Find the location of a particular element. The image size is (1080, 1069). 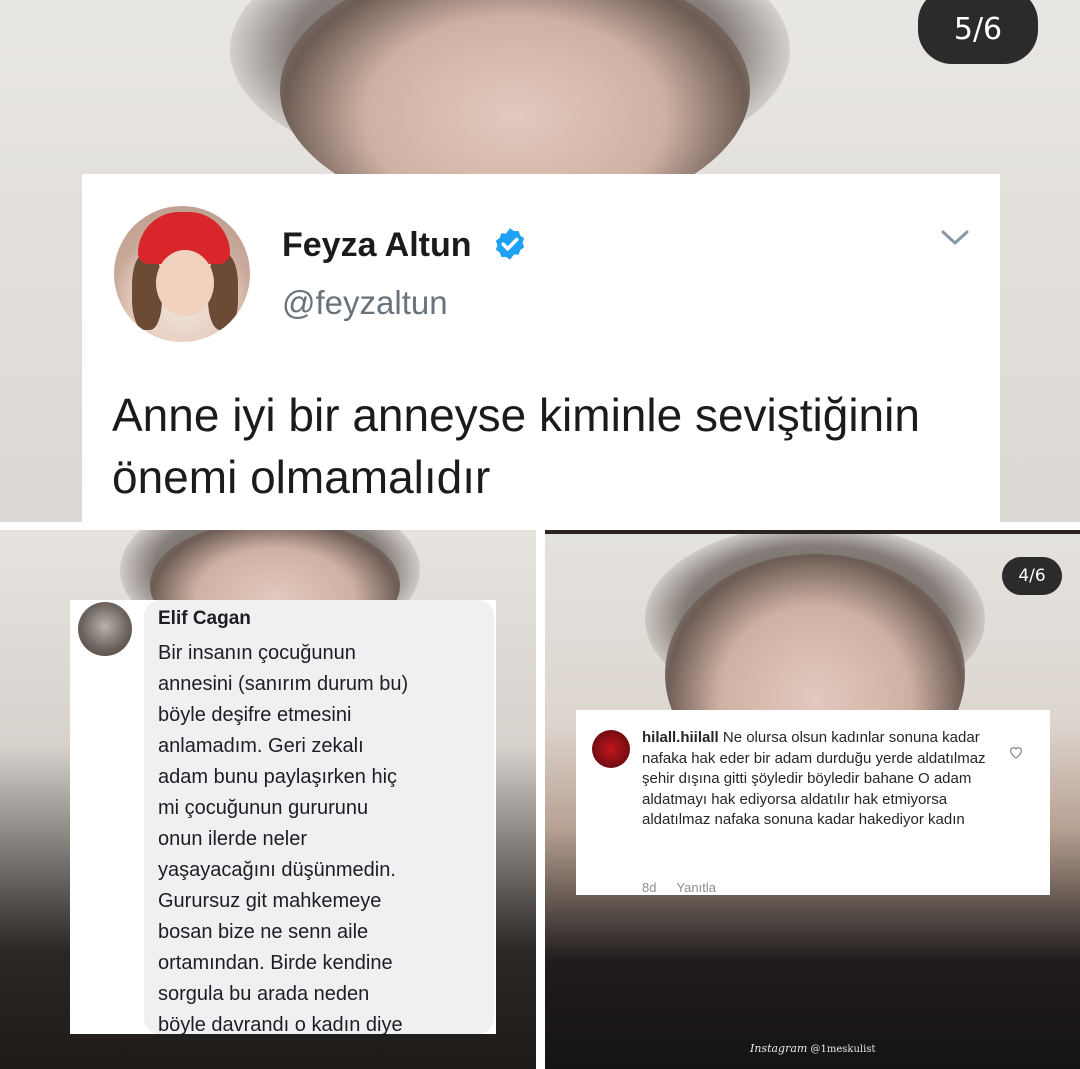

chevron-down-icon is located at coordinates (955, 238).